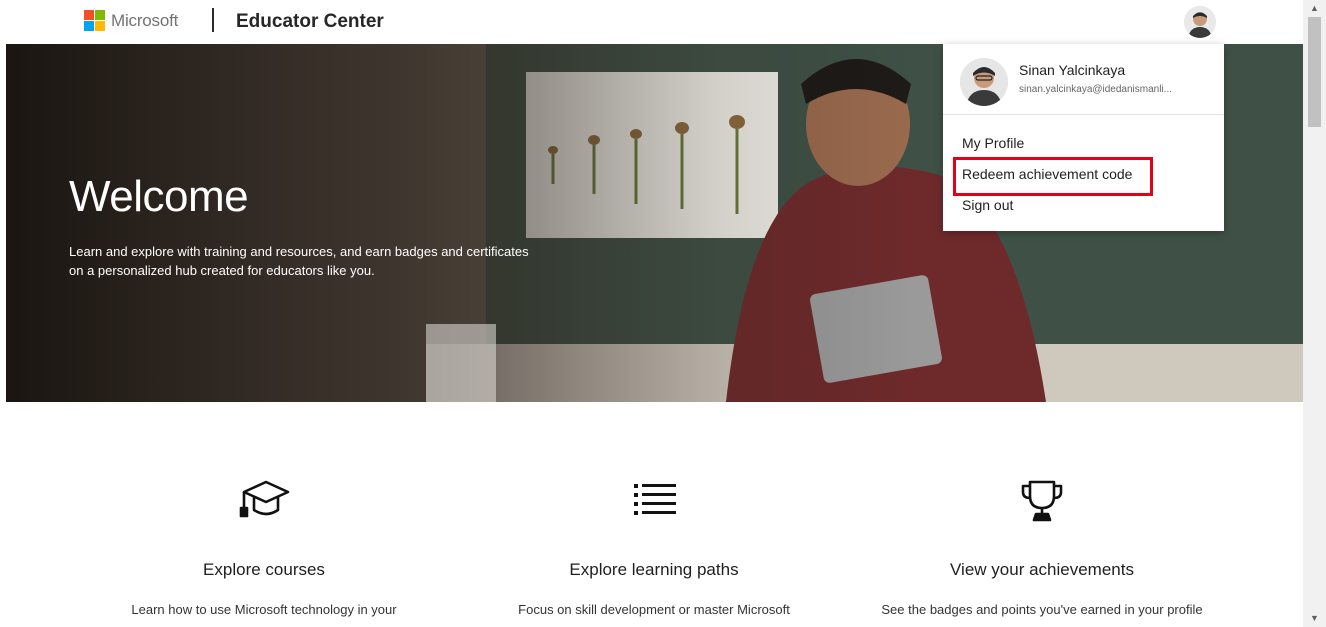 The image size is (1326, 627). Describe the element at coordinates (1042, 501) in the screenshot. I see `trophy-icon` at that location.